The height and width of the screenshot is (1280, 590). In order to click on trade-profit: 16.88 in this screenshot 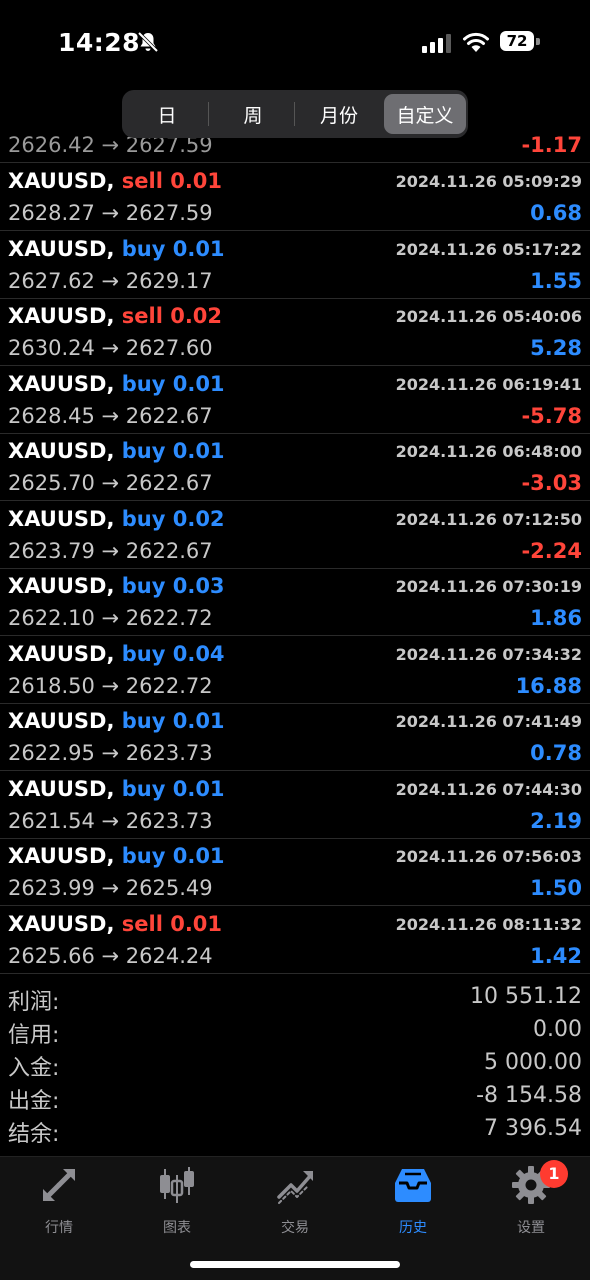, I will do `click(548, 685)`.